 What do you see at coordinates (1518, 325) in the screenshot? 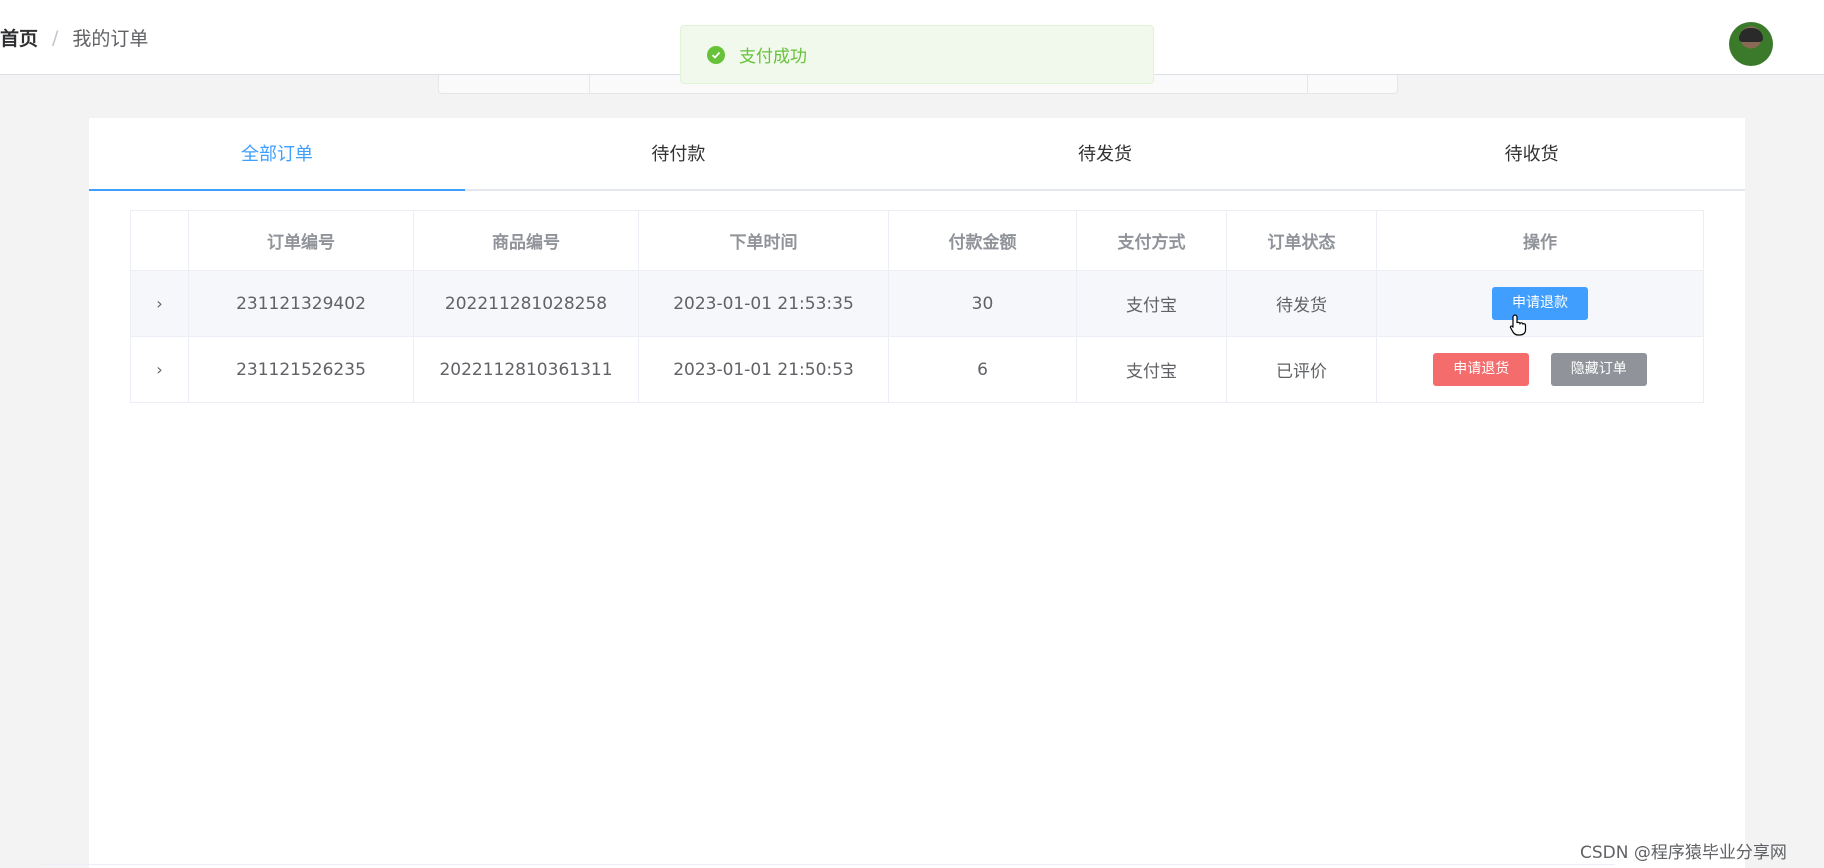
I see `mouse-cursor-icon` at bounding box center [1518, 325].